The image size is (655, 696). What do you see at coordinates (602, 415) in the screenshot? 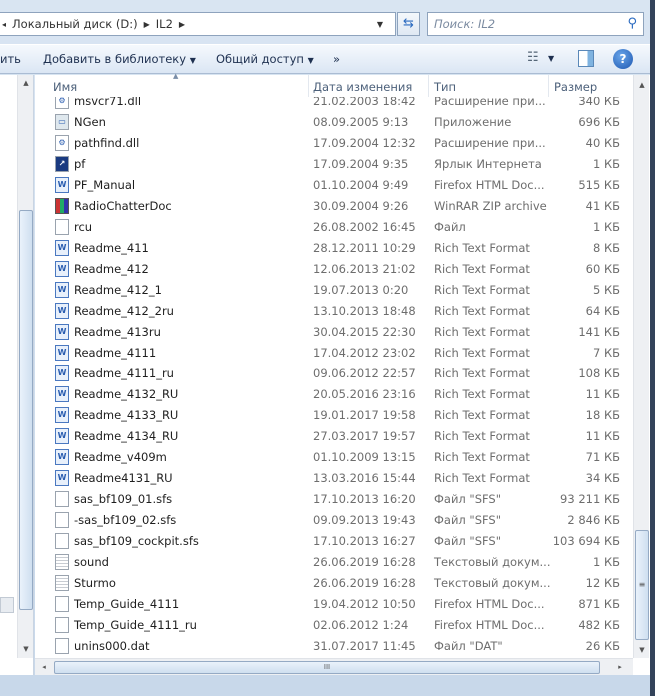
I see `file-size: 18 КБ` at bounding box center [602, 415].